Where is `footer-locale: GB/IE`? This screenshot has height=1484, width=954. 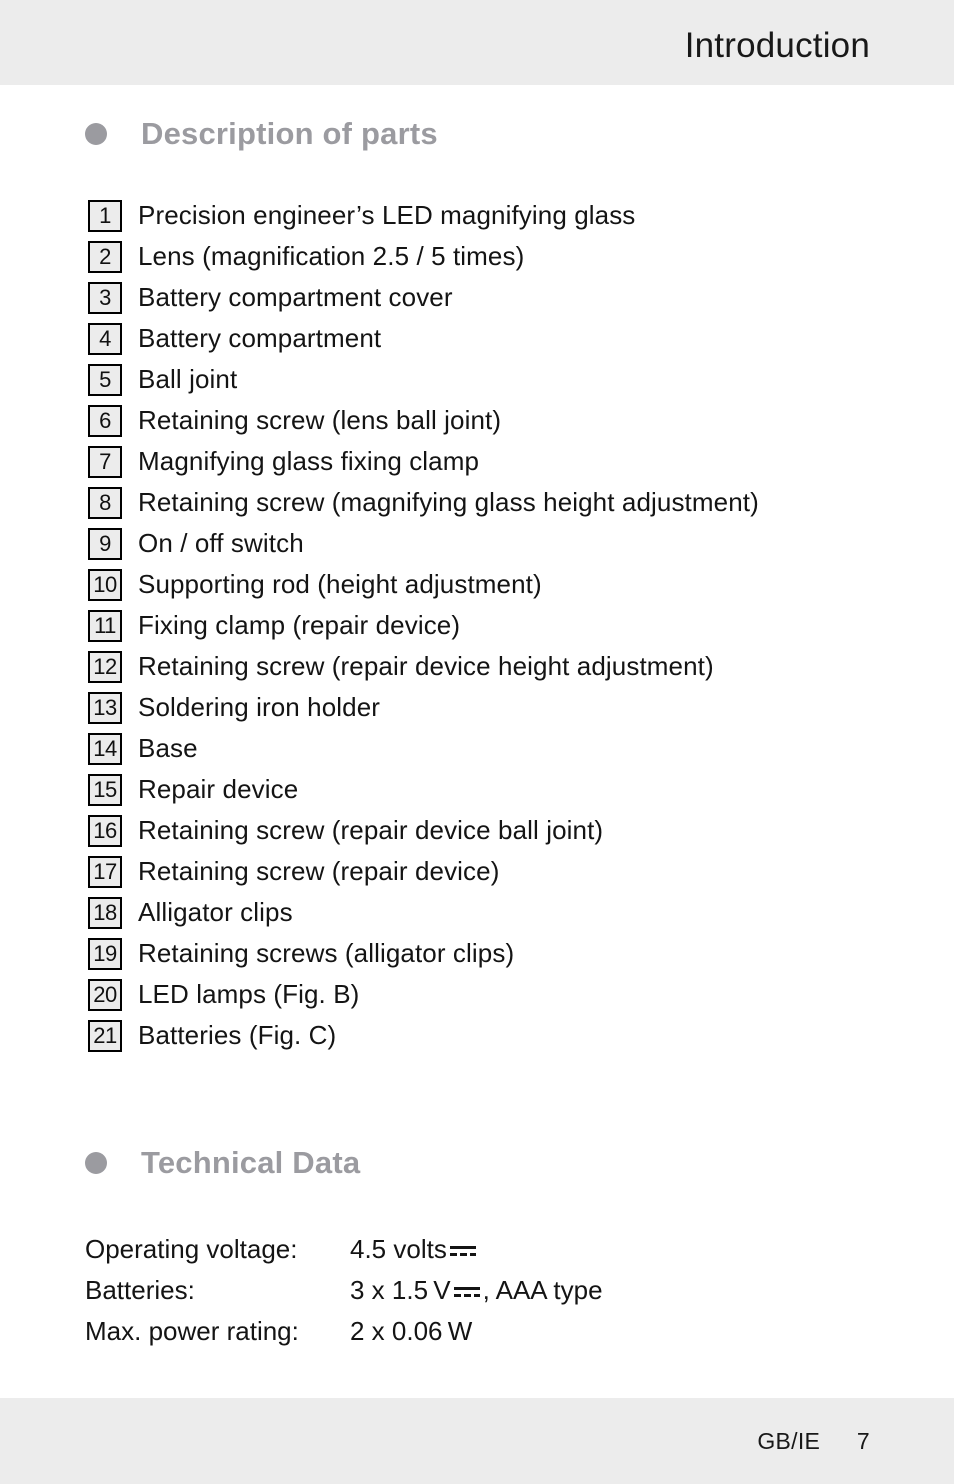
footer-locale: GB/IE is located at coordinates (789, 1441).